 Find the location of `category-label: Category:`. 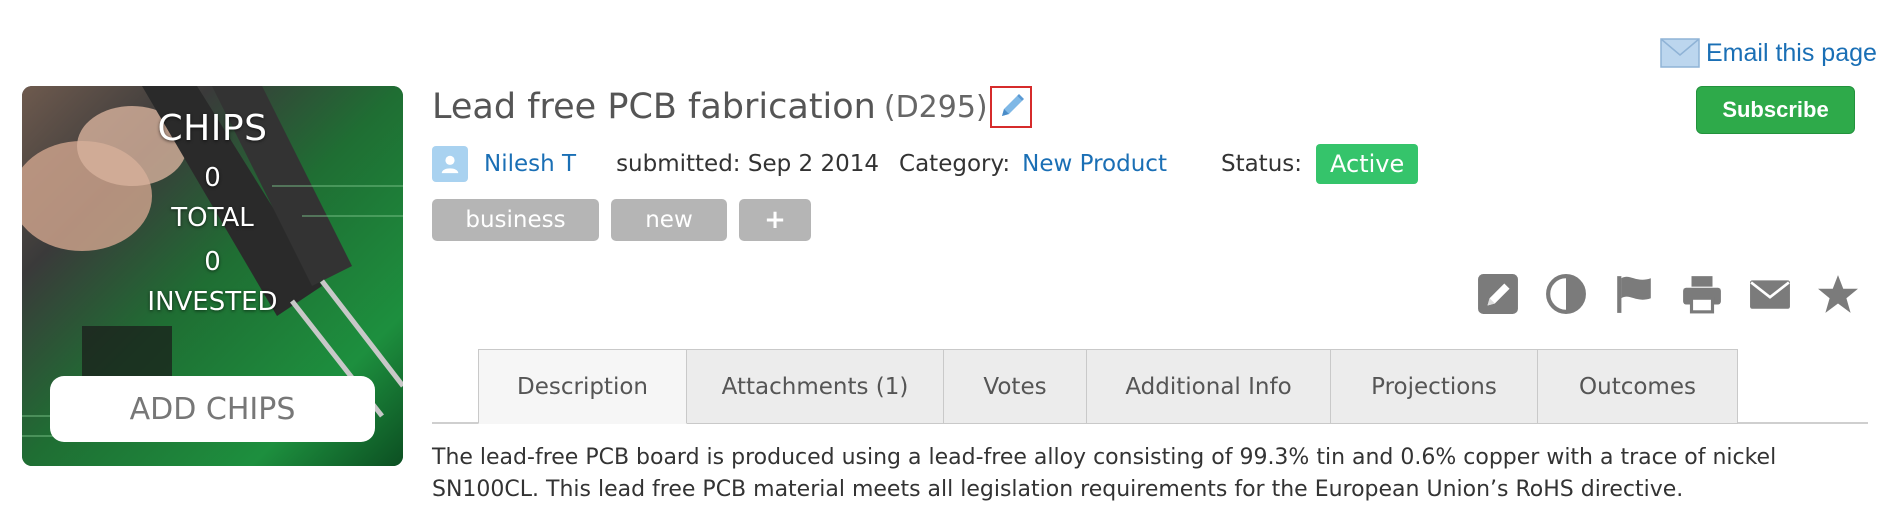

category-label: Category: is located at coordinates (955, 164).